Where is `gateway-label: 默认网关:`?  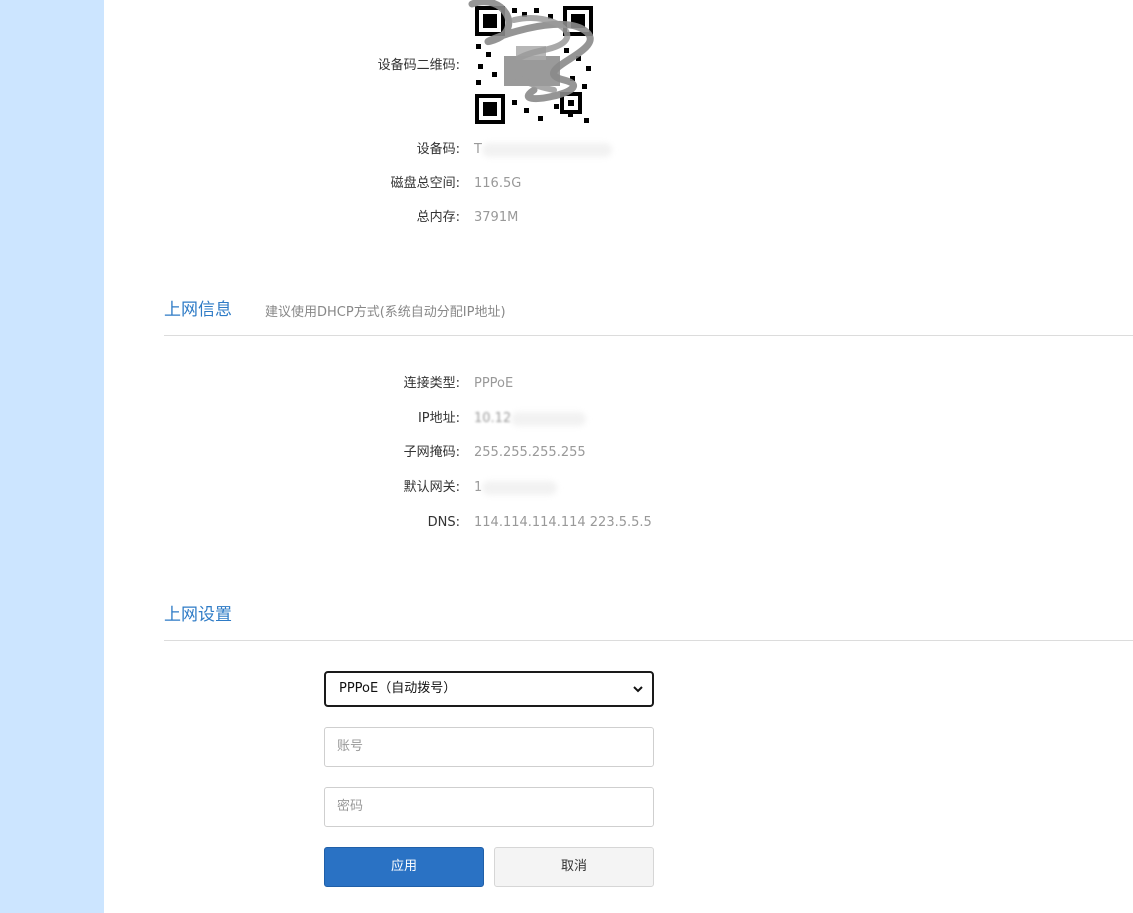 gateway-label: 默认网关: is located at coordinates (431, 487).